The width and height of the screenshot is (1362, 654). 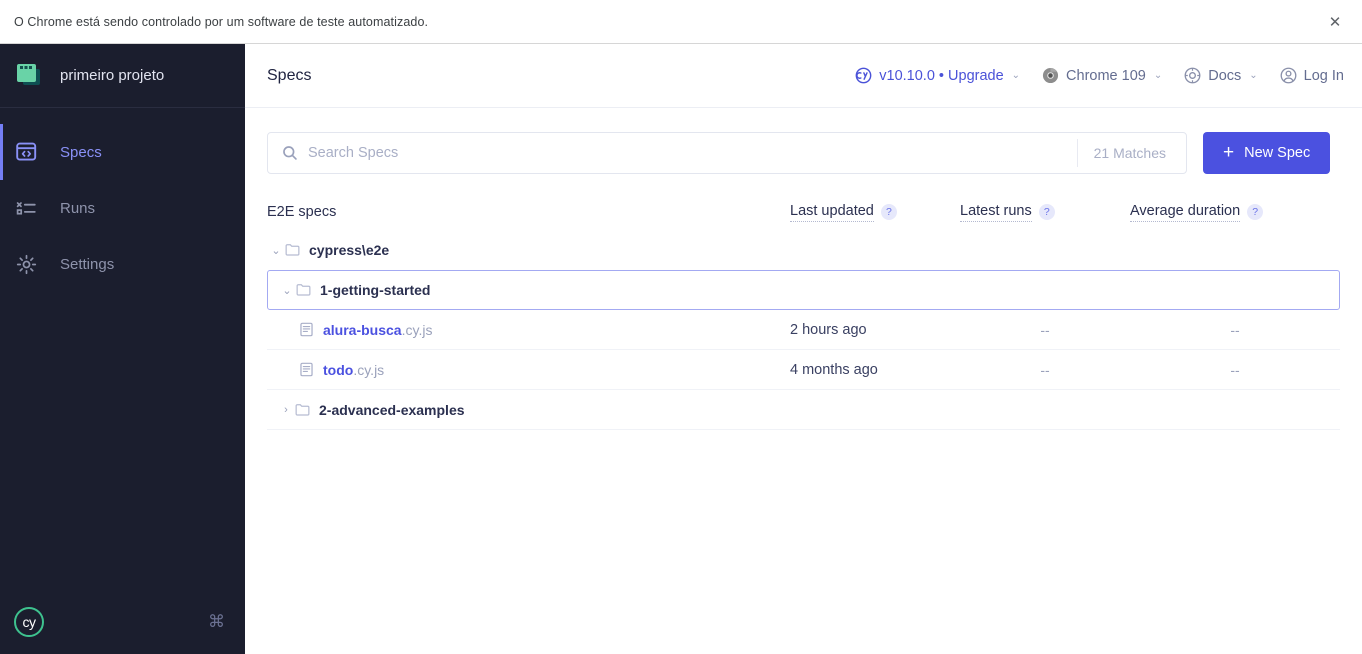 I want to click on user-account-icon, so click(x=1288, y=75).